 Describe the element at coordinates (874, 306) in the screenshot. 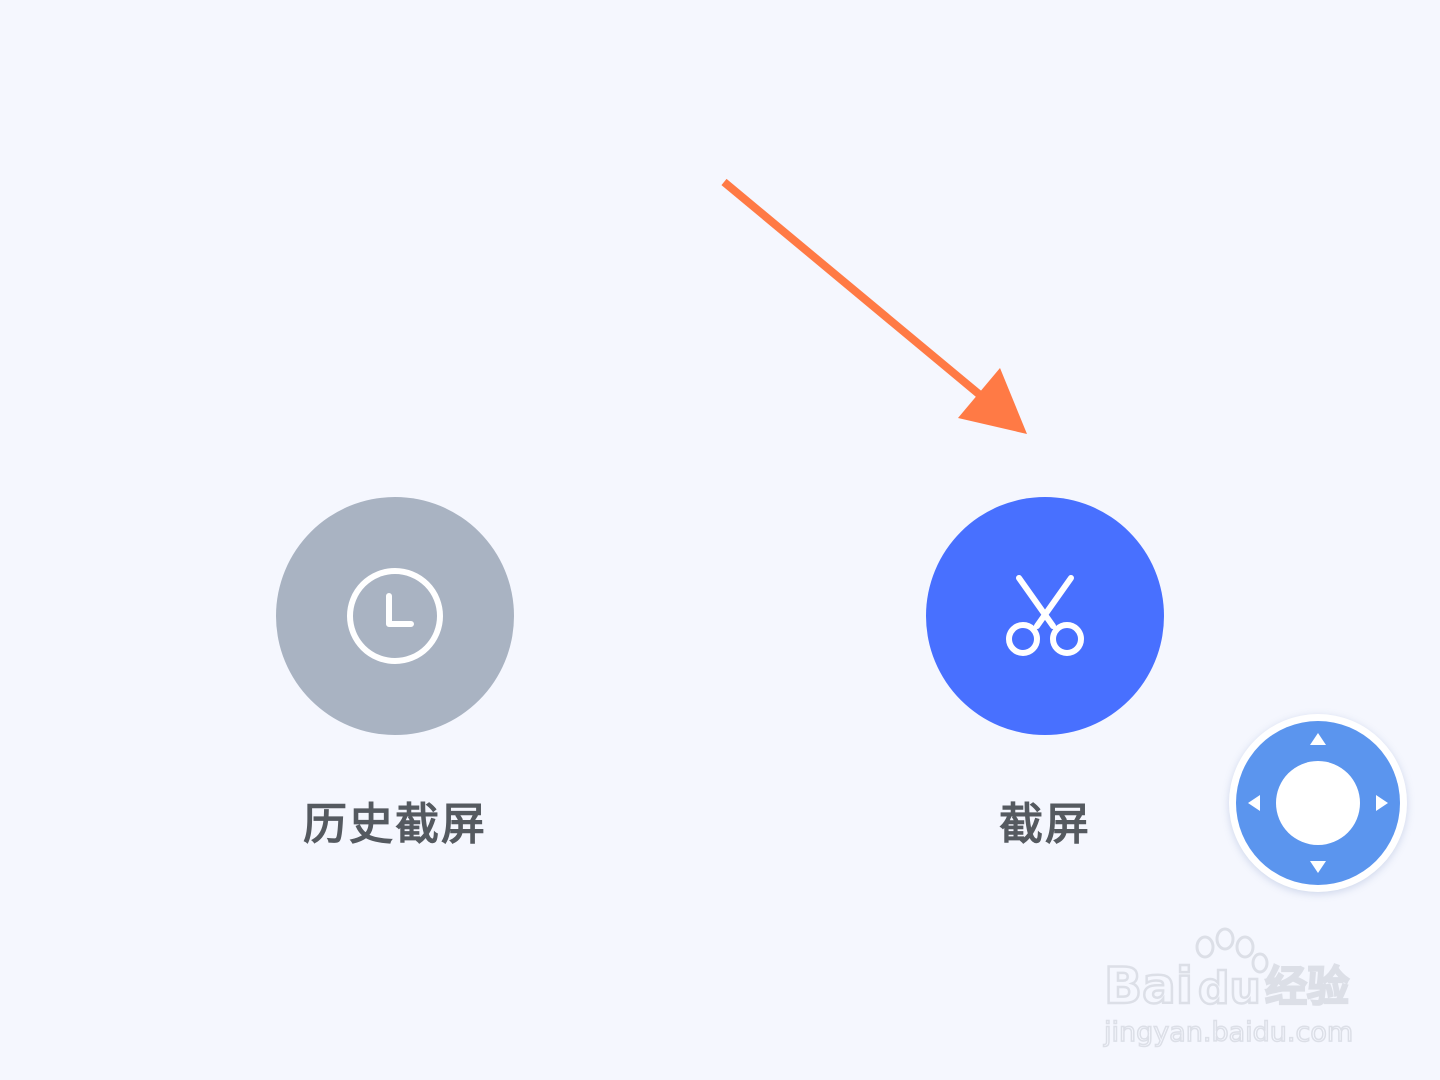

I see `annotation-arrow` at that location.